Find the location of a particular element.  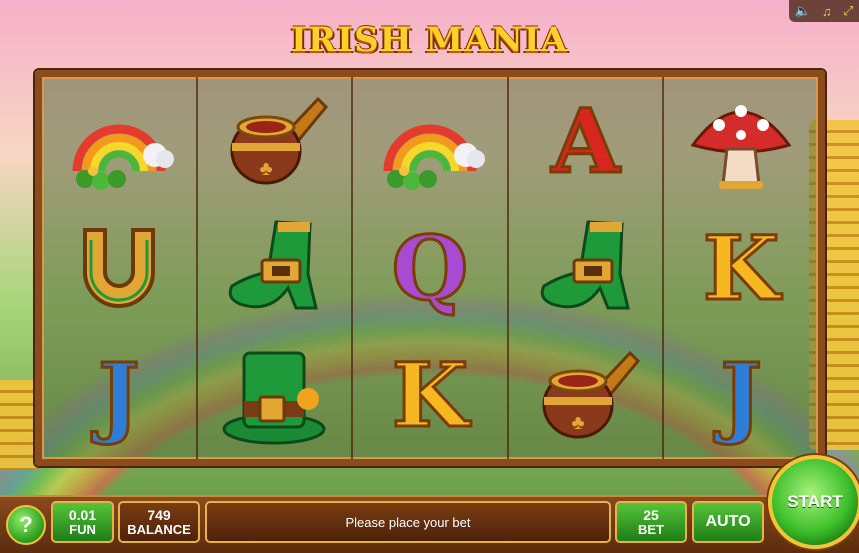

top-controls: 🔈 ♫ ⤢ is located at coordinates (824, 11).